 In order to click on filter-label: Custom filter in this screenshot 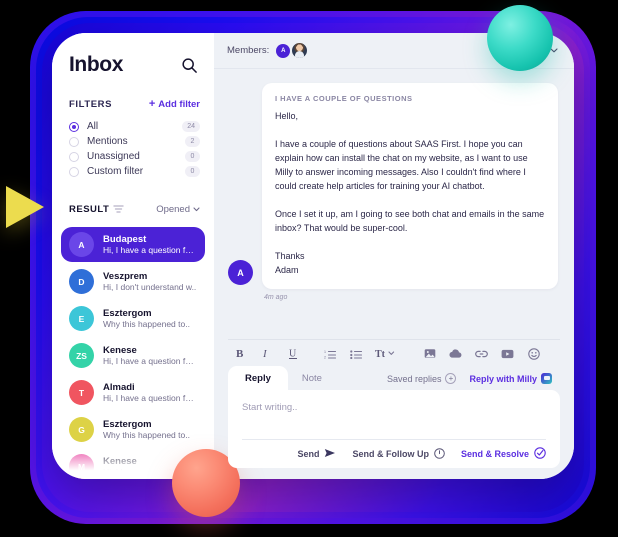, I will do `click(115, 171)`.